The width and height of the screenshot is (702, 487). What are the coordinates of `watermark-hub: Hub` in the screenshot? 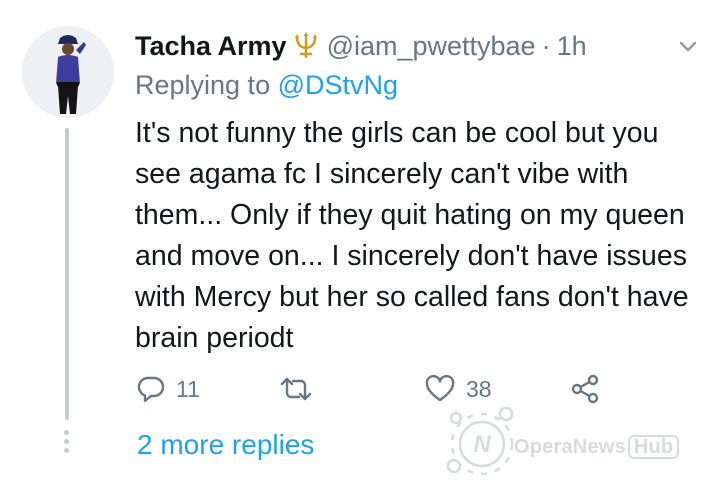 It's located at (653, 447).